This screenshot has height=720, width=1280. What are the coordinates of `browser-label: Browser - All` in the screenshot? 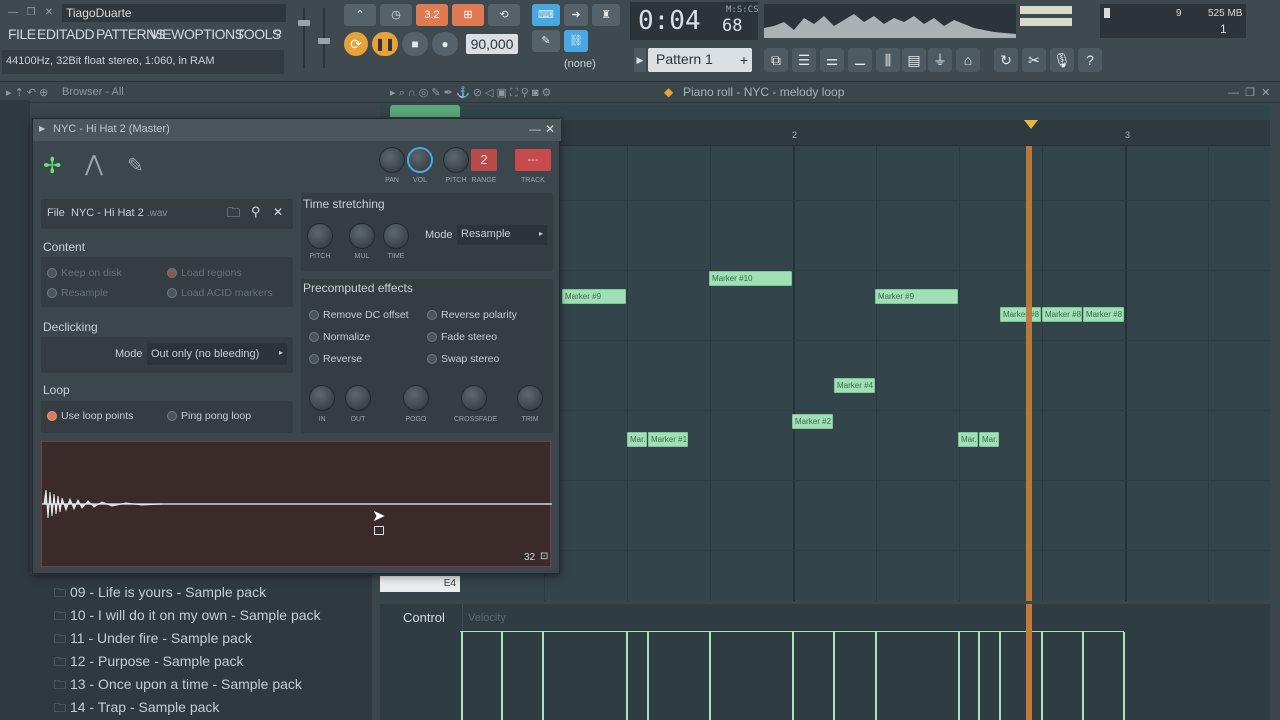 It's located at (93, 92).